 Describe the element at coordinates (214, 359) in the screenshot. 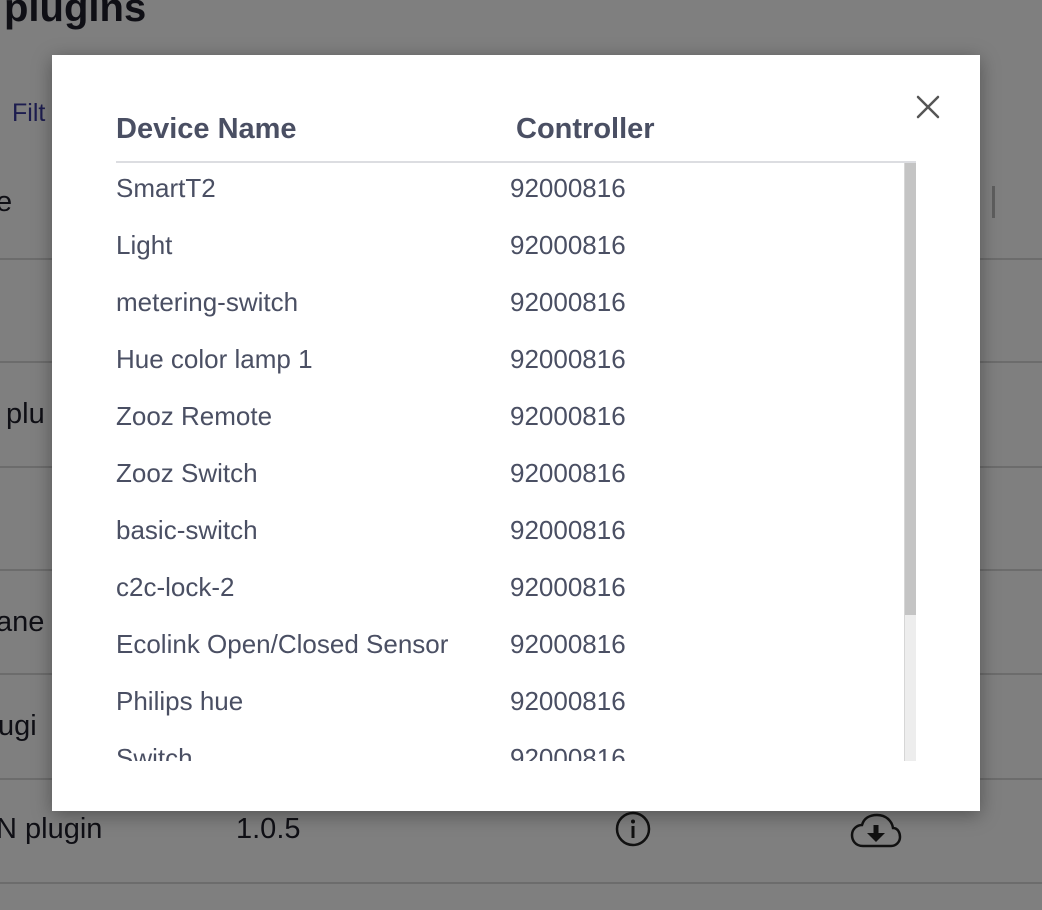

I see `device-name-cell: Hue color lamp 1` at that location.